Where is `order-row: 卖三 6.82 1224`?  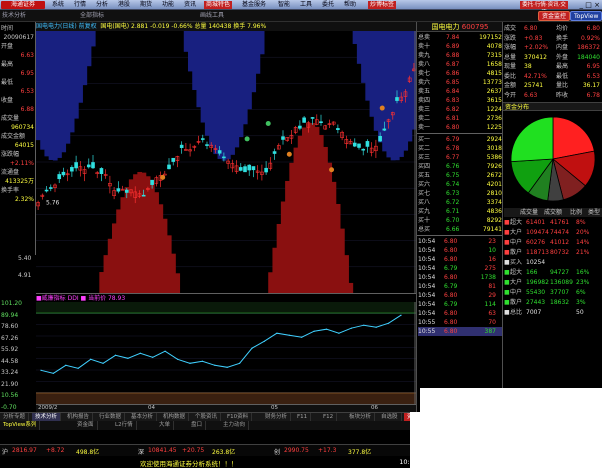
order-row: 卖三 6.82 1224 is located at coordinates (460, 109).